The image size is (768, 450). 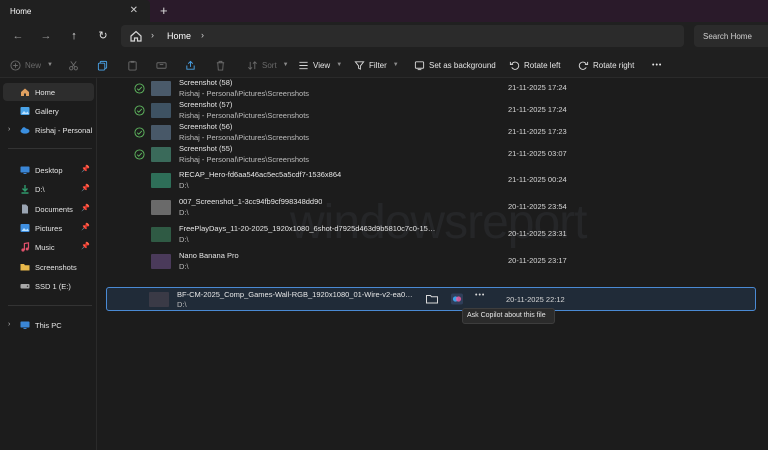 What do you see at coordinates (206, 104) in the screenshot?
I see `file-name: Screenshot (57)` at bounding box center [206, 104].